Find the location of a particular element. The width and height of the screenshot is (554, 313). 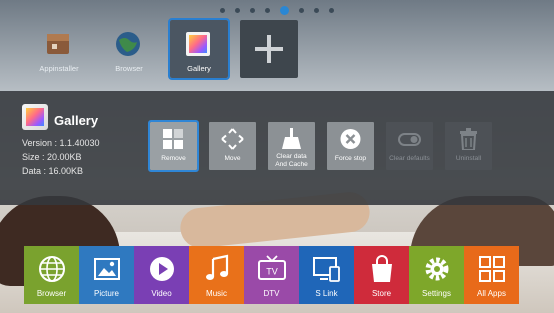

dock-browser: Browser is located at coordinates (51, 275).